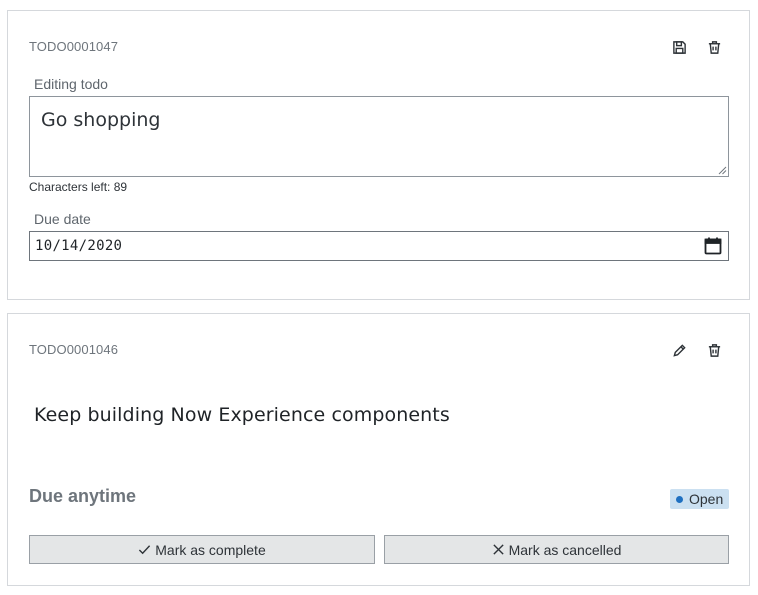 This screenshot has width=758, height=595. What do you see at coordinates (79, 246) in the screenshot?
I see `due-date-value: 10/14/2020` at bounding box center [79, 246].